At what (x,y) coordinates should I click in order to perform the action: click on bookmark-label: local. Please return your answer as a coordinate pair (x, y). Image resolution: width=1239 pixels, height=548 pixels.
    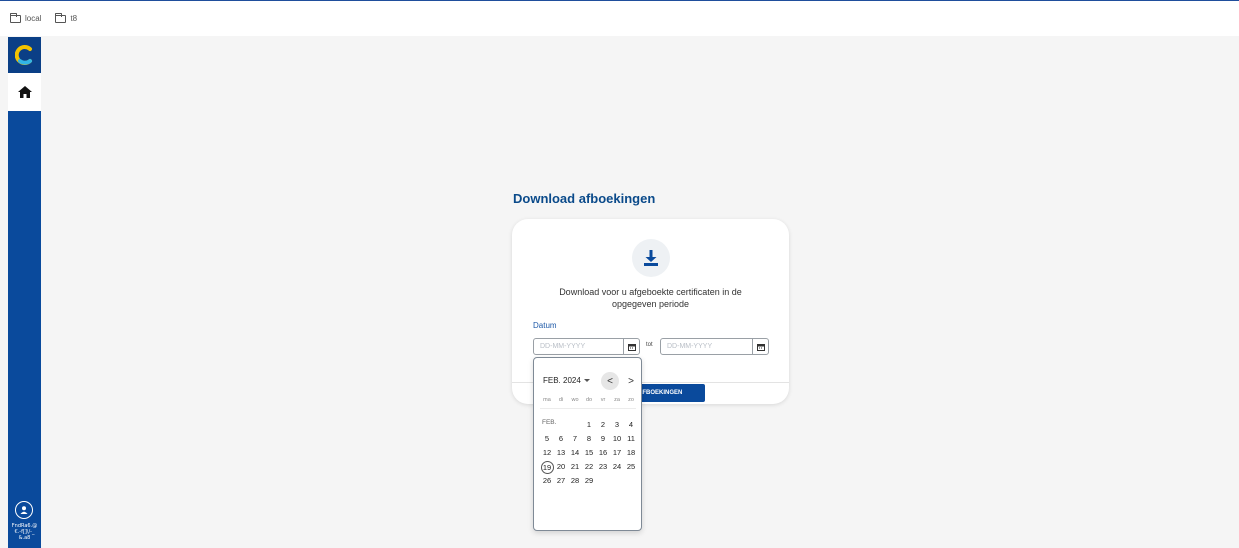
    Looking at the image, I should click on (33, 18).